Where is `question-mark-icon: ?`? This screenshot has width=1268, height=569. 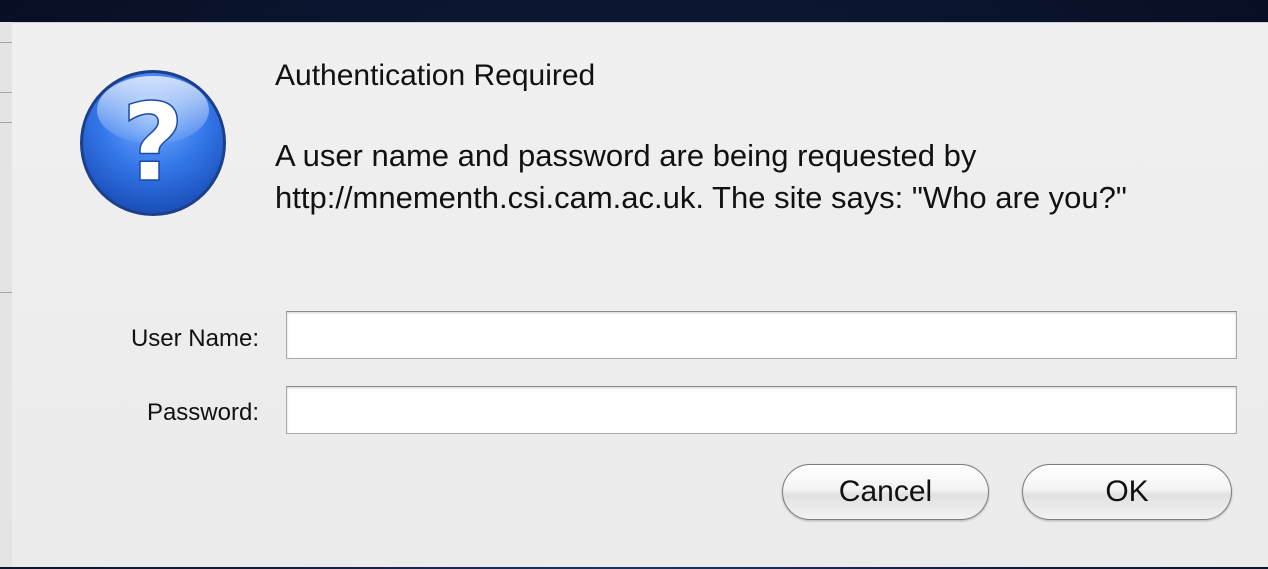
question-mark-icon: ? is located at coordinates (153, 143).